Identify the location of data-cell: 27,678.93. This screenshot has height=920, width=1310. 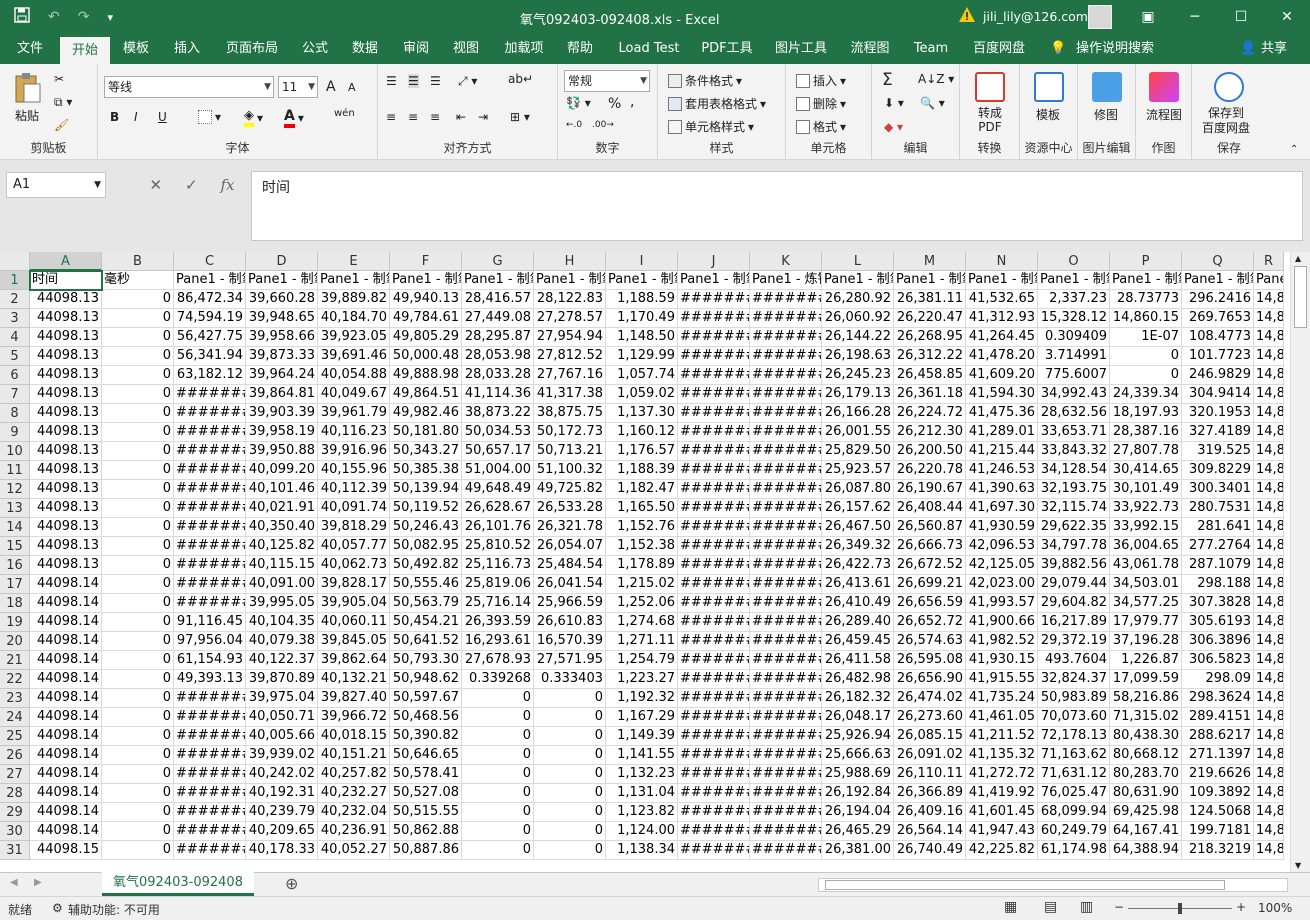
(498, 660).